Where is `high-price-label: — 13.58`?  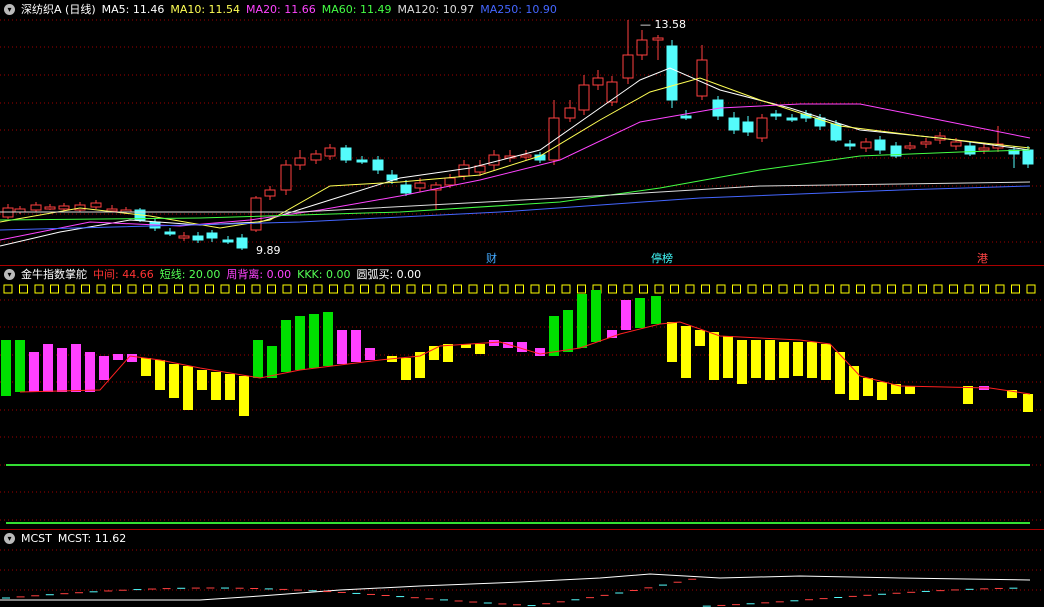
high-price-label: — 13.58 is located at coordinates (663, 24).